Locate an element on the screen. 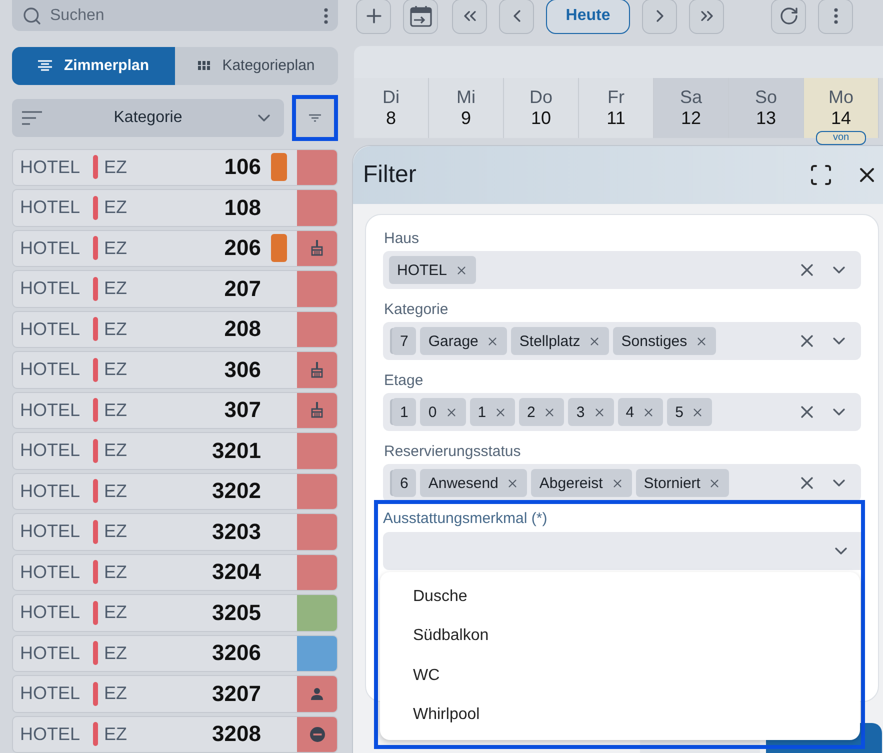 This screenshot has height=753, width=883. room-number: 3203 is located at coordinates (236, 531).